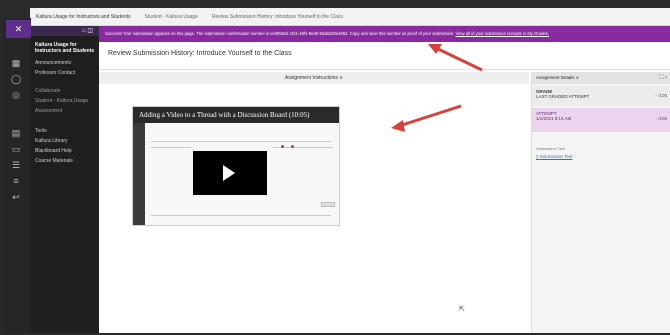  What do you see at coordinates (601, 78) in the screenshot?
I see `details-header: Assignment Details ∨ ⛶ ›` at bounding box center [601, 78].